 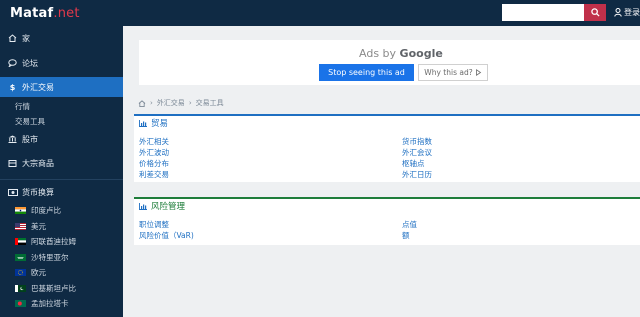 I want to click on breadcrumb: › 外汇交易 › 交易工具, so click(x=181, y=103).